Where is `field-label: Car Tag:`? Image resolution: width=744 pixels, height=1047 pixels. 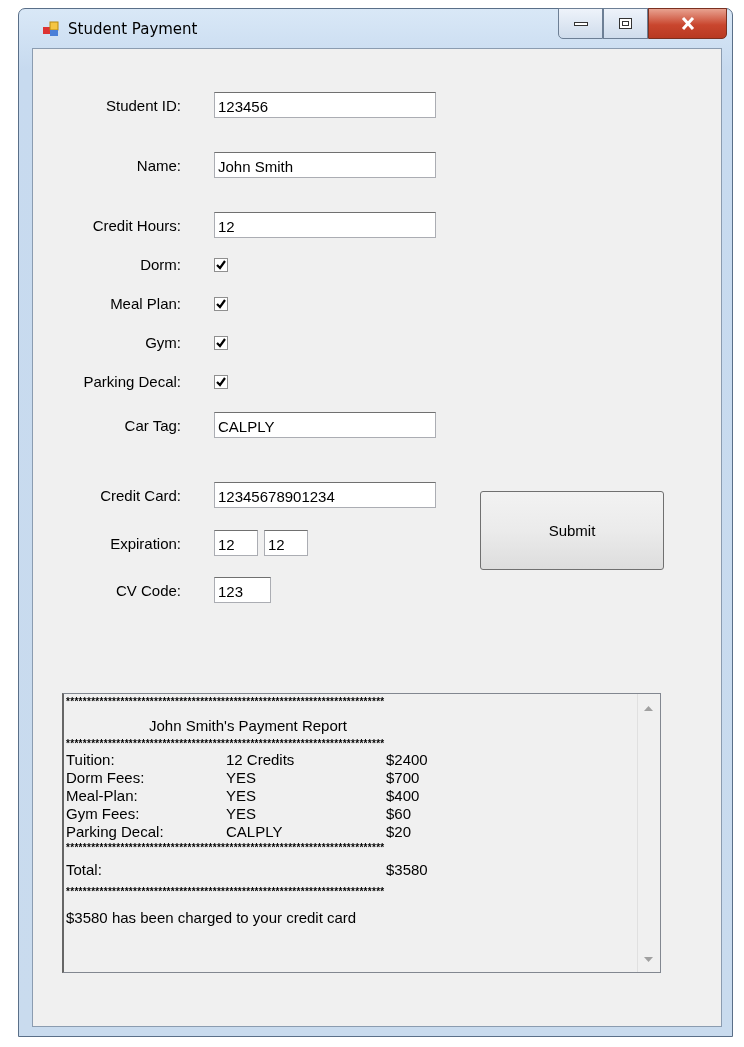
field-label: Car Tag: is located at coordinates (152, 425).